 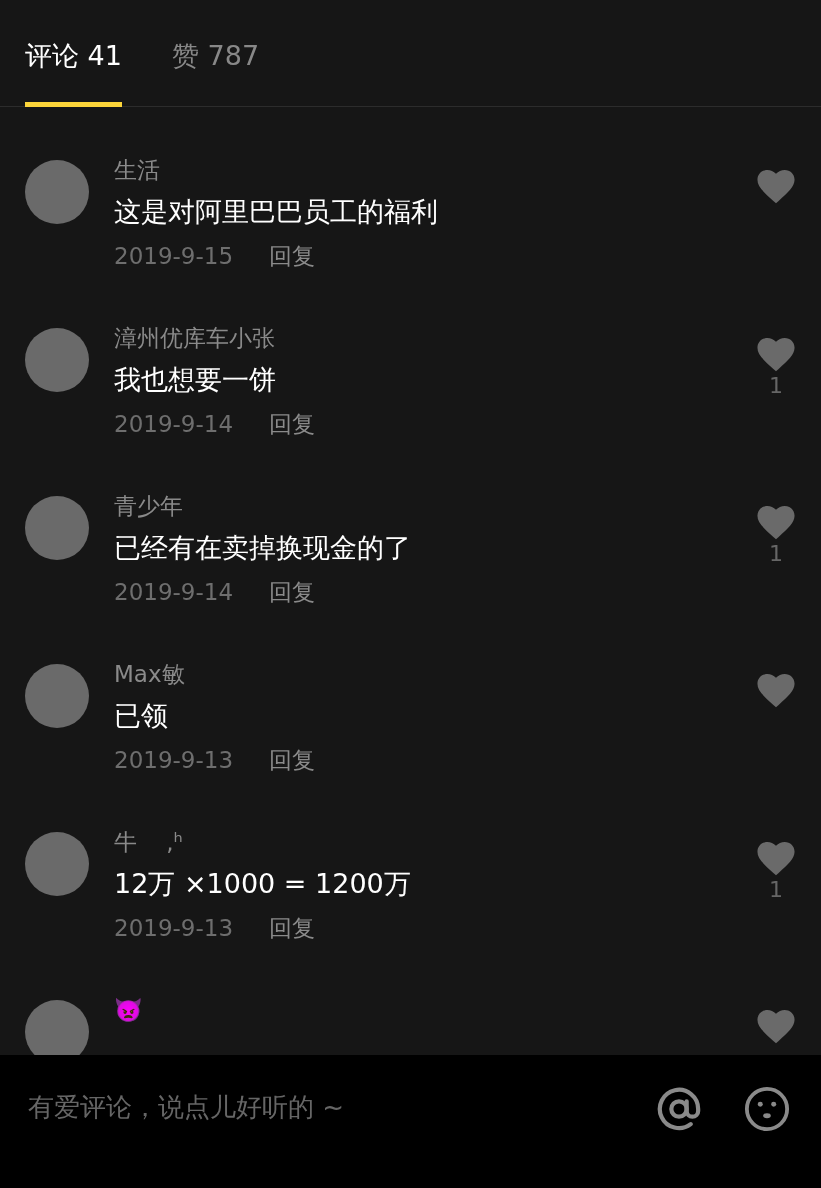 I want to click on comment-text: 我也想要一饼, so click(x=195, y=380).